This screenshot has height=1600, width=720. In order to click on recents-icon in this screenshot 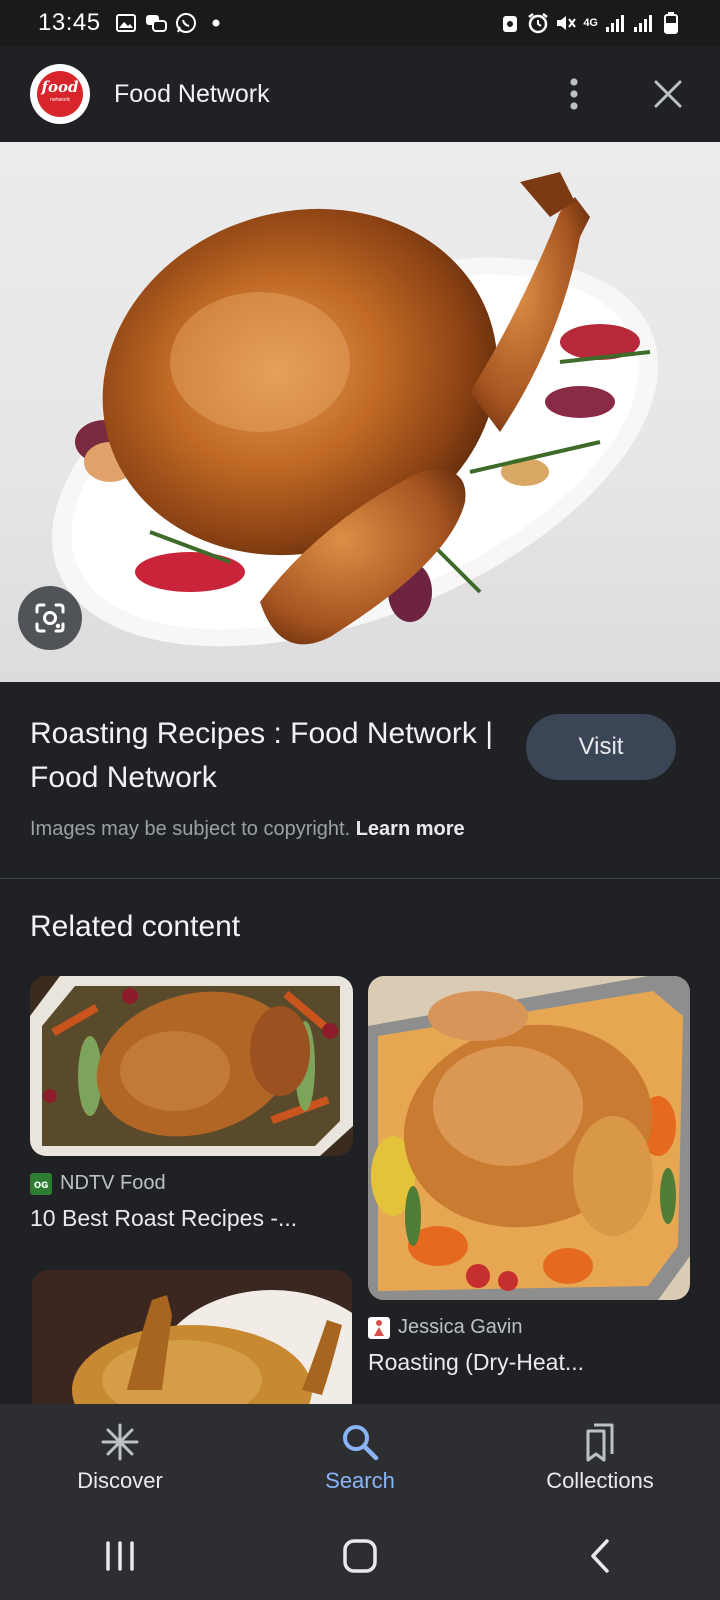, I will do `click(120, 1556)`.